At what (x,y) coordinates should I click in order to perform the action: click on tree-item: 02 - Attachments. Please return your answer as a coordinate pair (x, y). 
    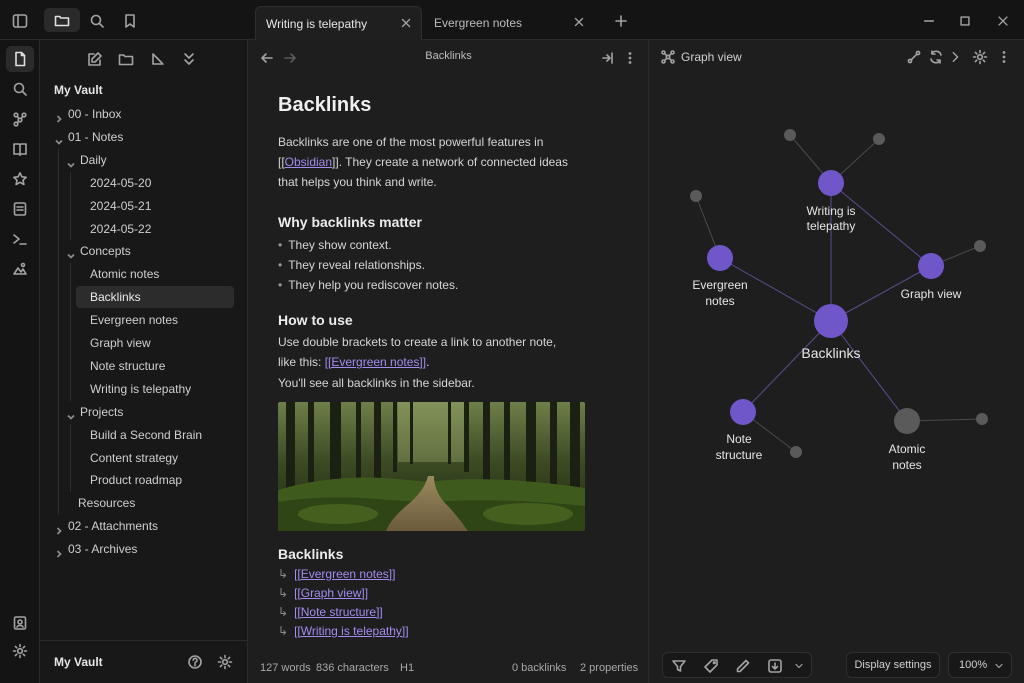
    Looking at the image, I should click on (144, 526).